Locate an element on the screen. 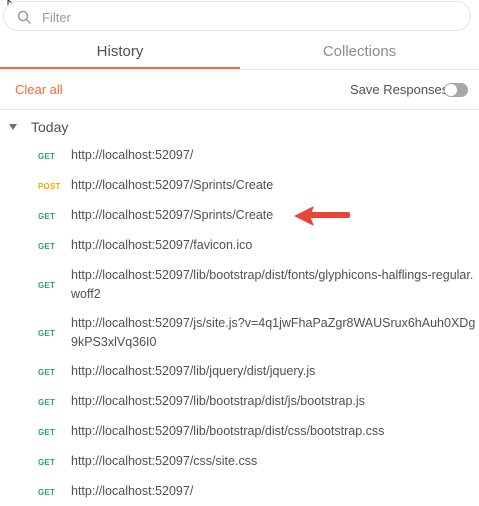 The height and width of the screenshot is (506, 479). tab-history: History is located at coordinates (120, 53).